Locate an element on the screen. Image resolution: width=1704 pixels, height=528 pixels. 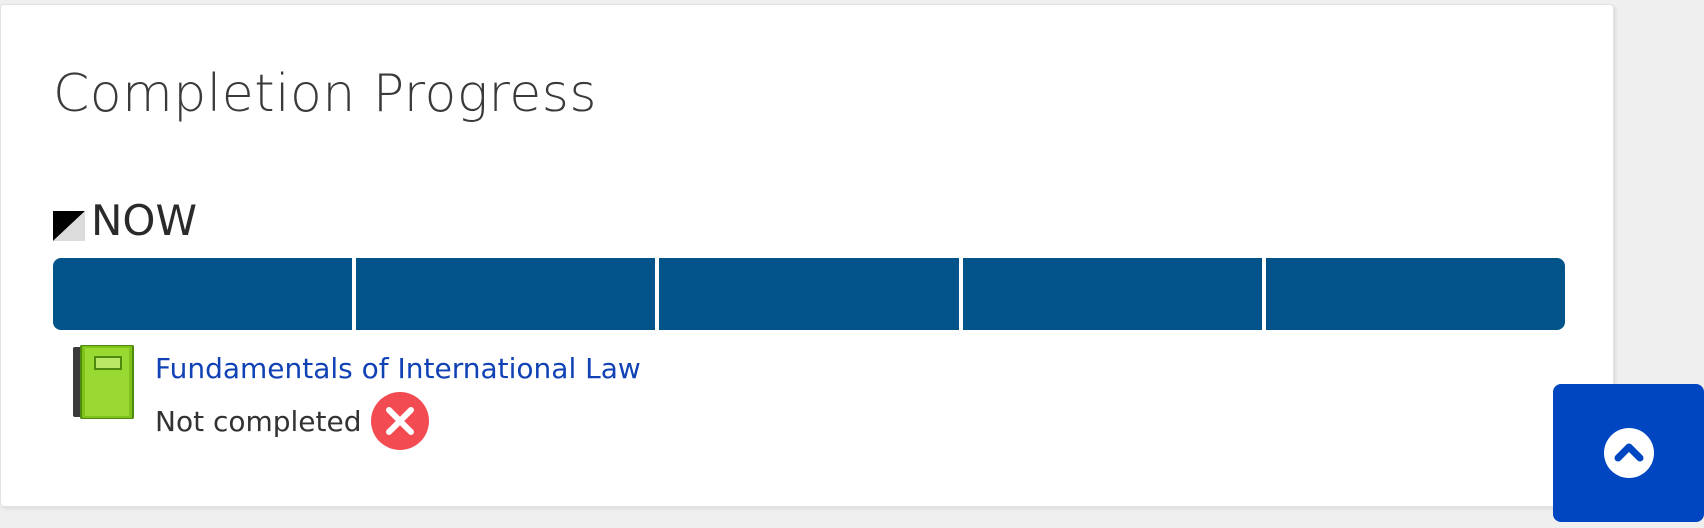
now-marker-icon is located at coordinates (69, 226).